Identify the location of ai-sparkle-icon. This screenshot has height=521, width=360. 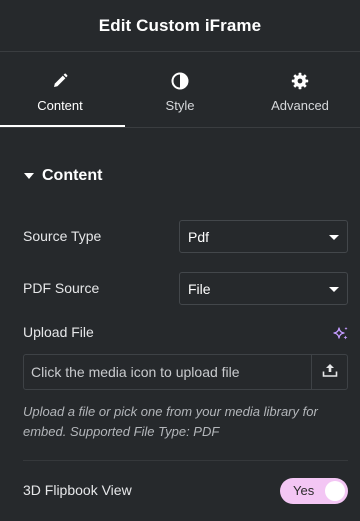
(341, 334).